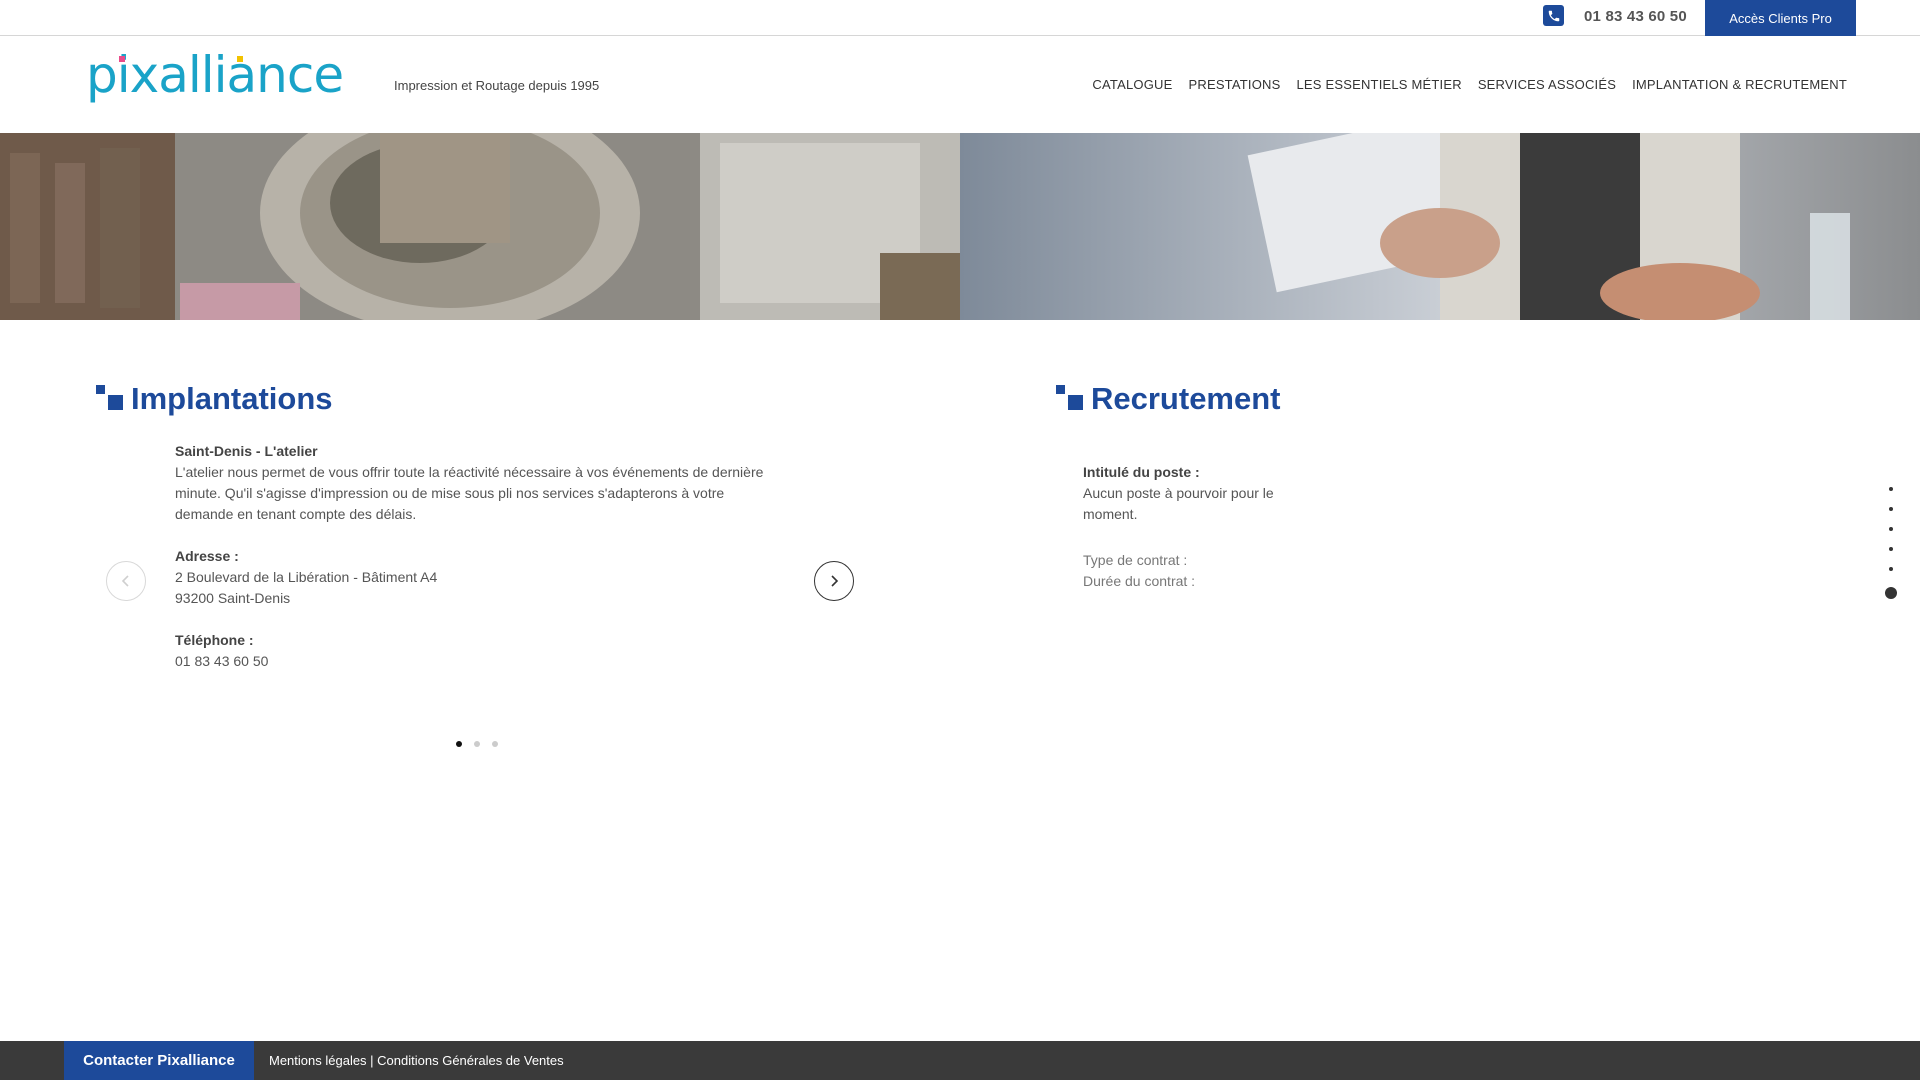 Image resolution: width=1920 pixels, height=1080 pixels. I want to click on tagline: Impression et Routage depuis 1995, so click(497, 85).